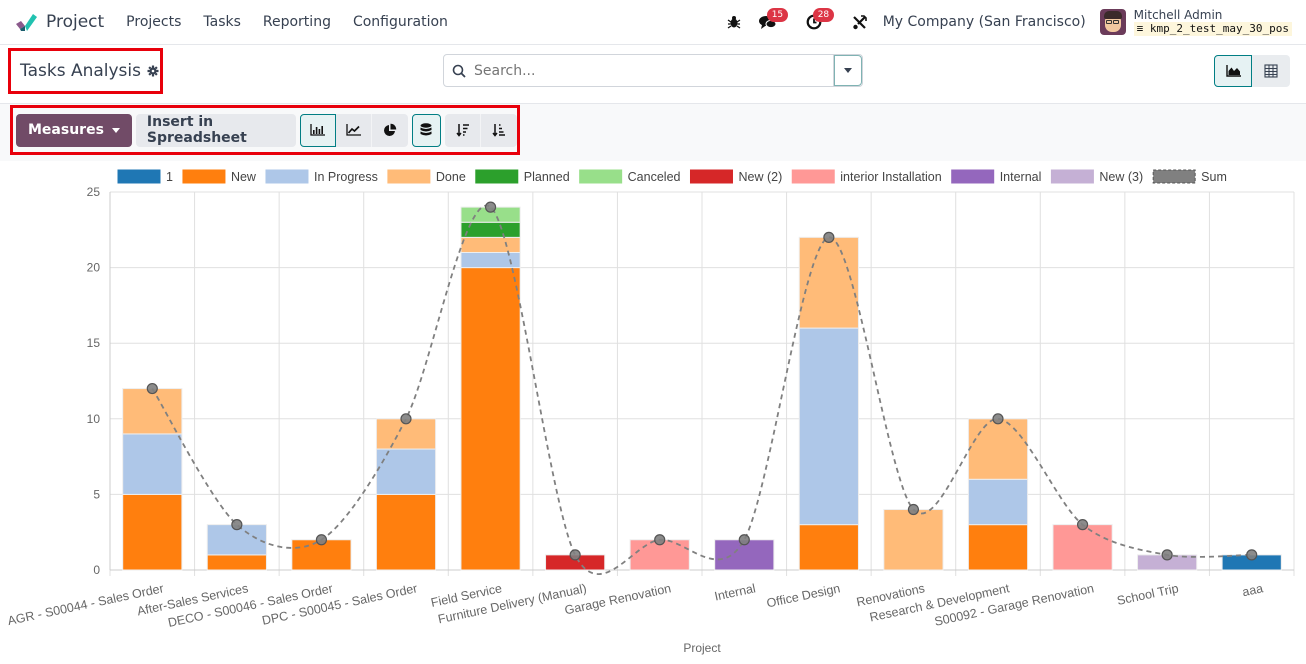  Describe the element at coordinates (94, 192) in the screenshot. I see `y-tick-label: 25` at that location.